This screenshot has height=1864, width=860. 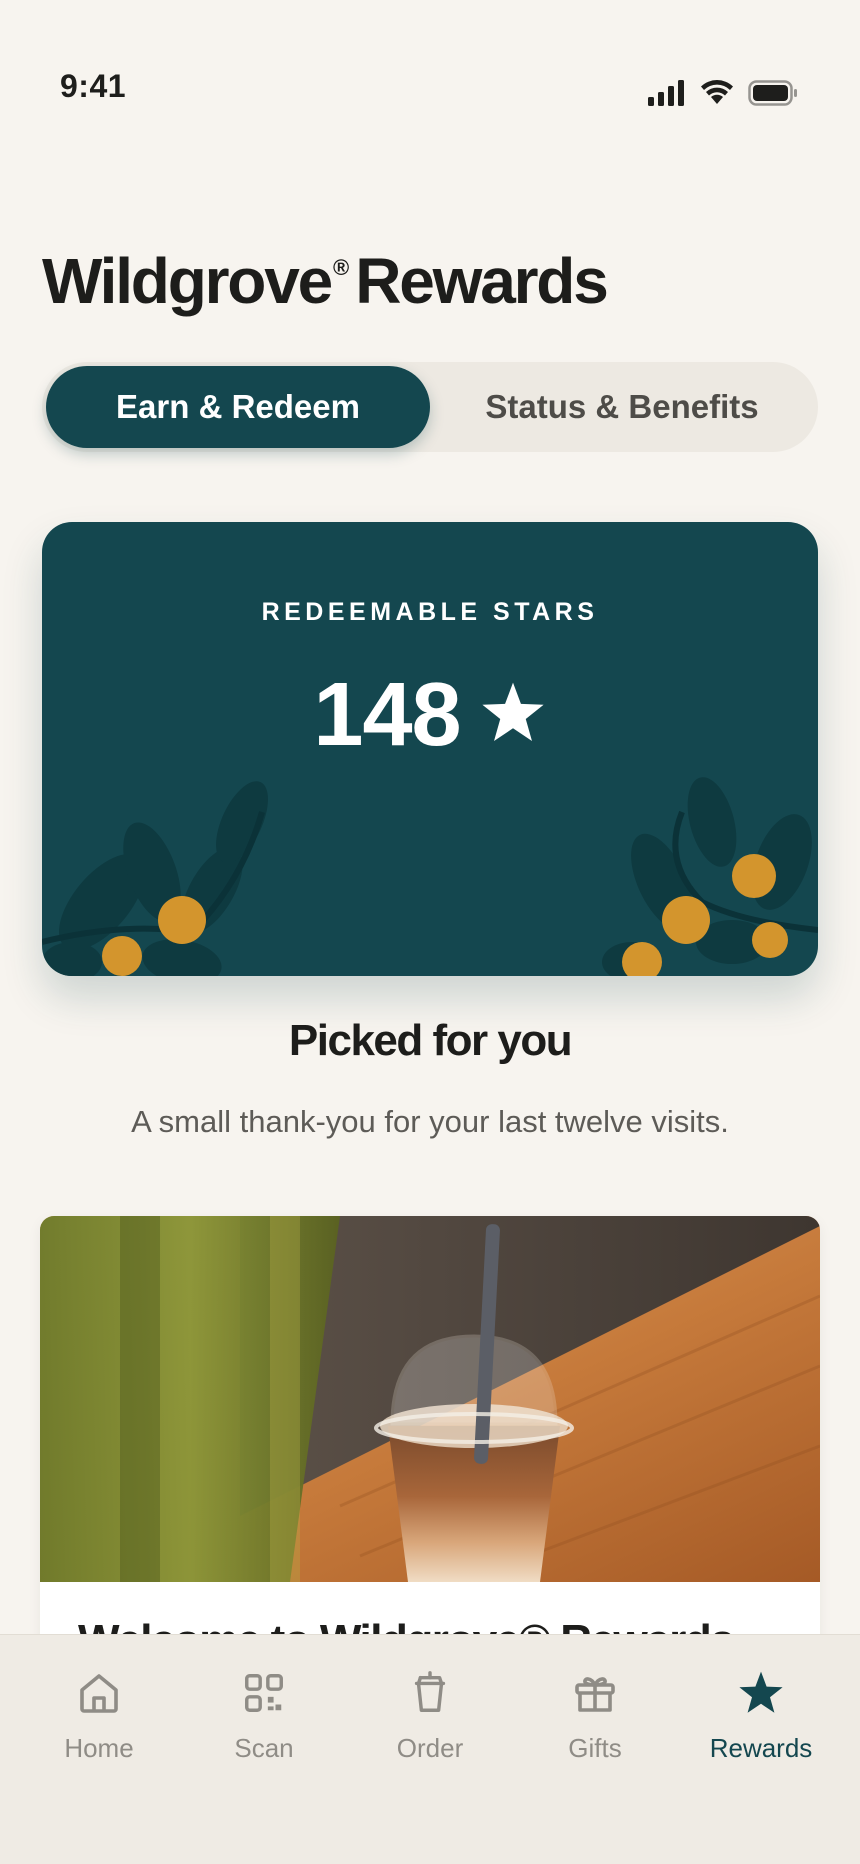 I want to click on tab-earn-redeem: Earn & Redeem, so click(x=238, y=407).